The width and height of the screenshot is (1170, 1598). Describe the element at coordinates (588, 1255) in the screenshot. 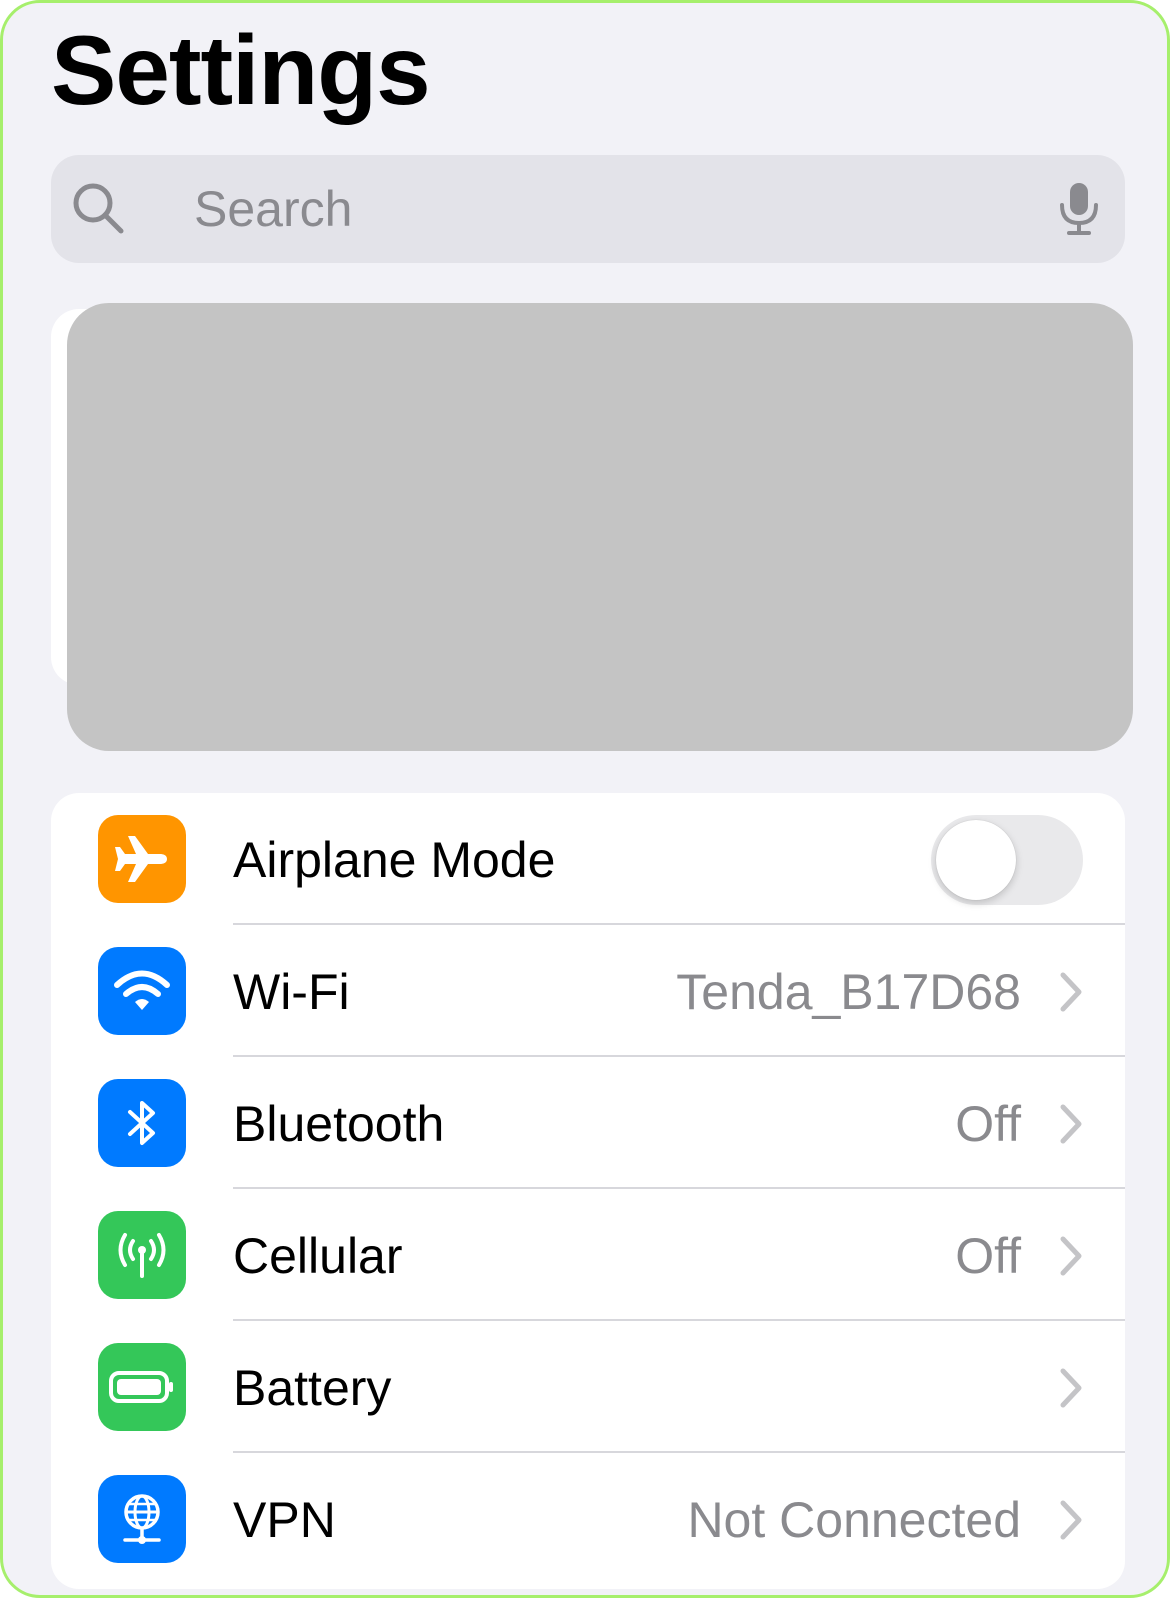

I see `row-cellular: Cellular Off` at that location.